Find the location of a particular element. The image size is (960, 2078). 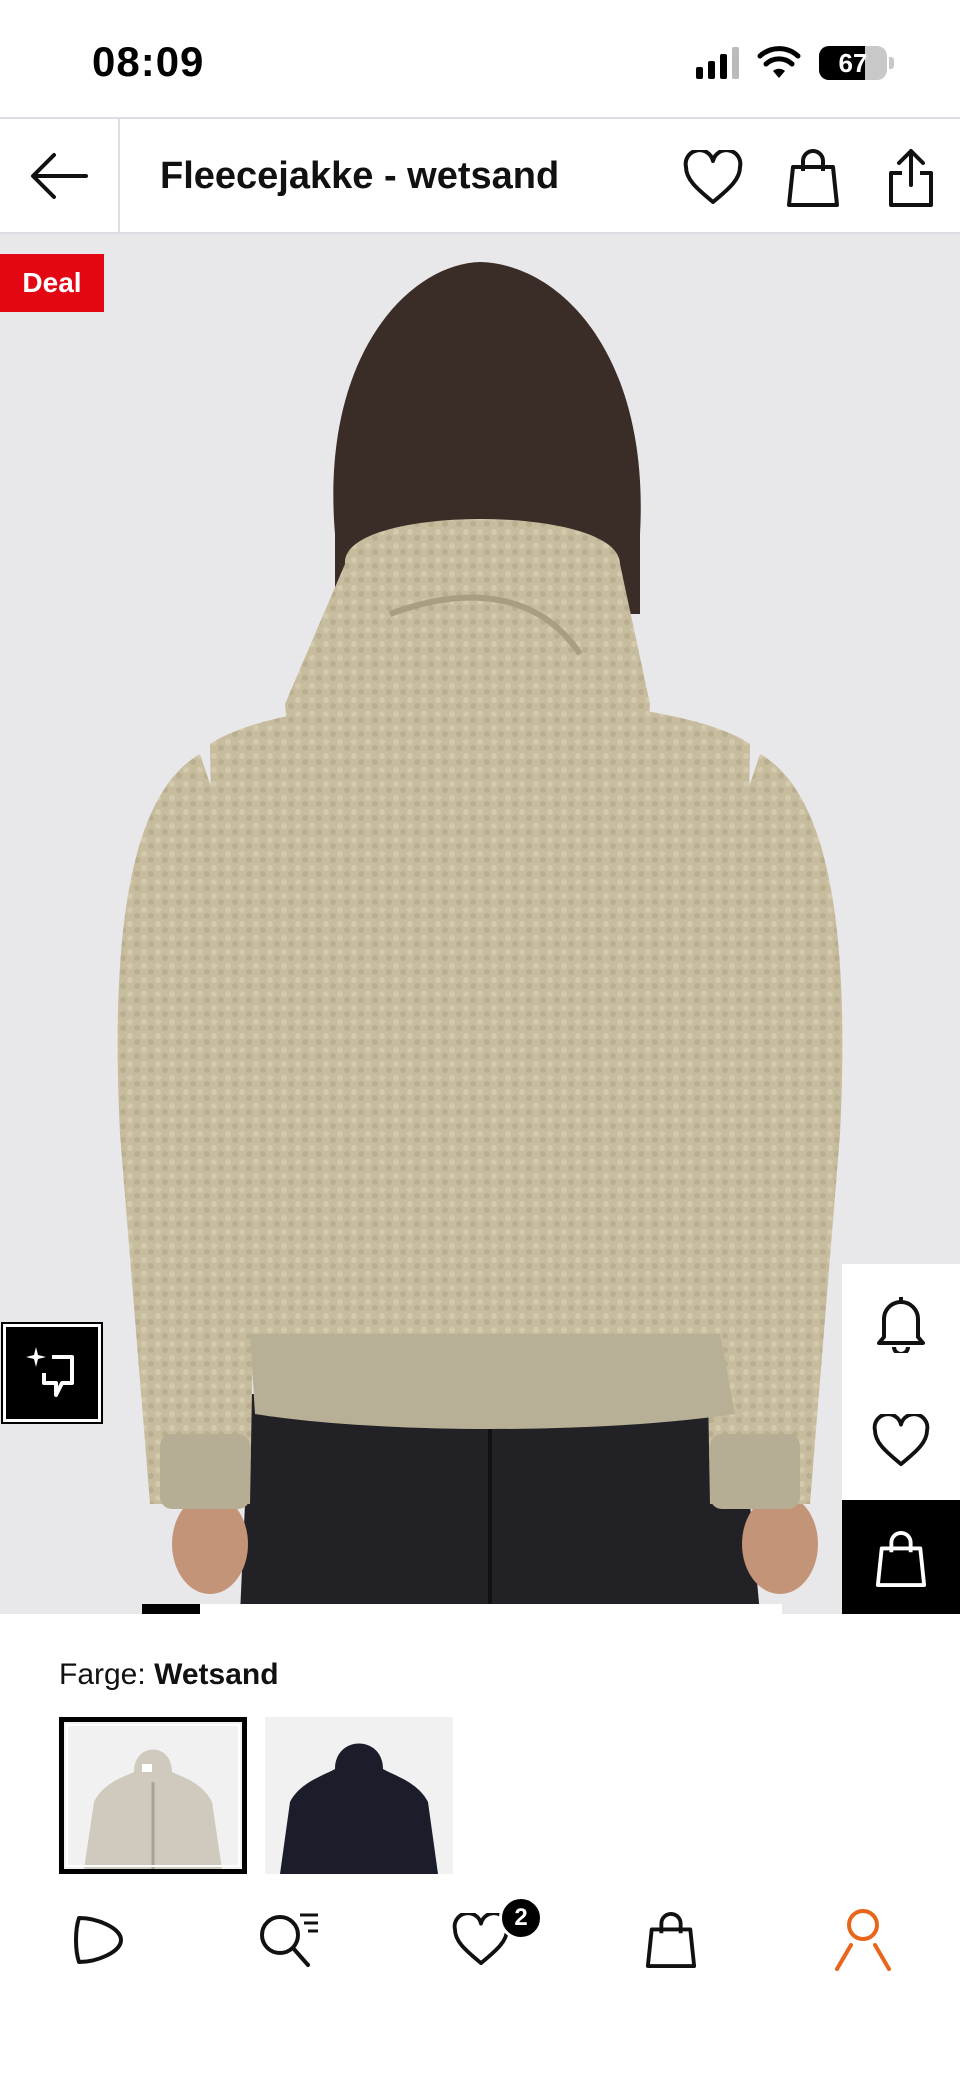

back-arrow-icon is located at coordinates (59, 175).